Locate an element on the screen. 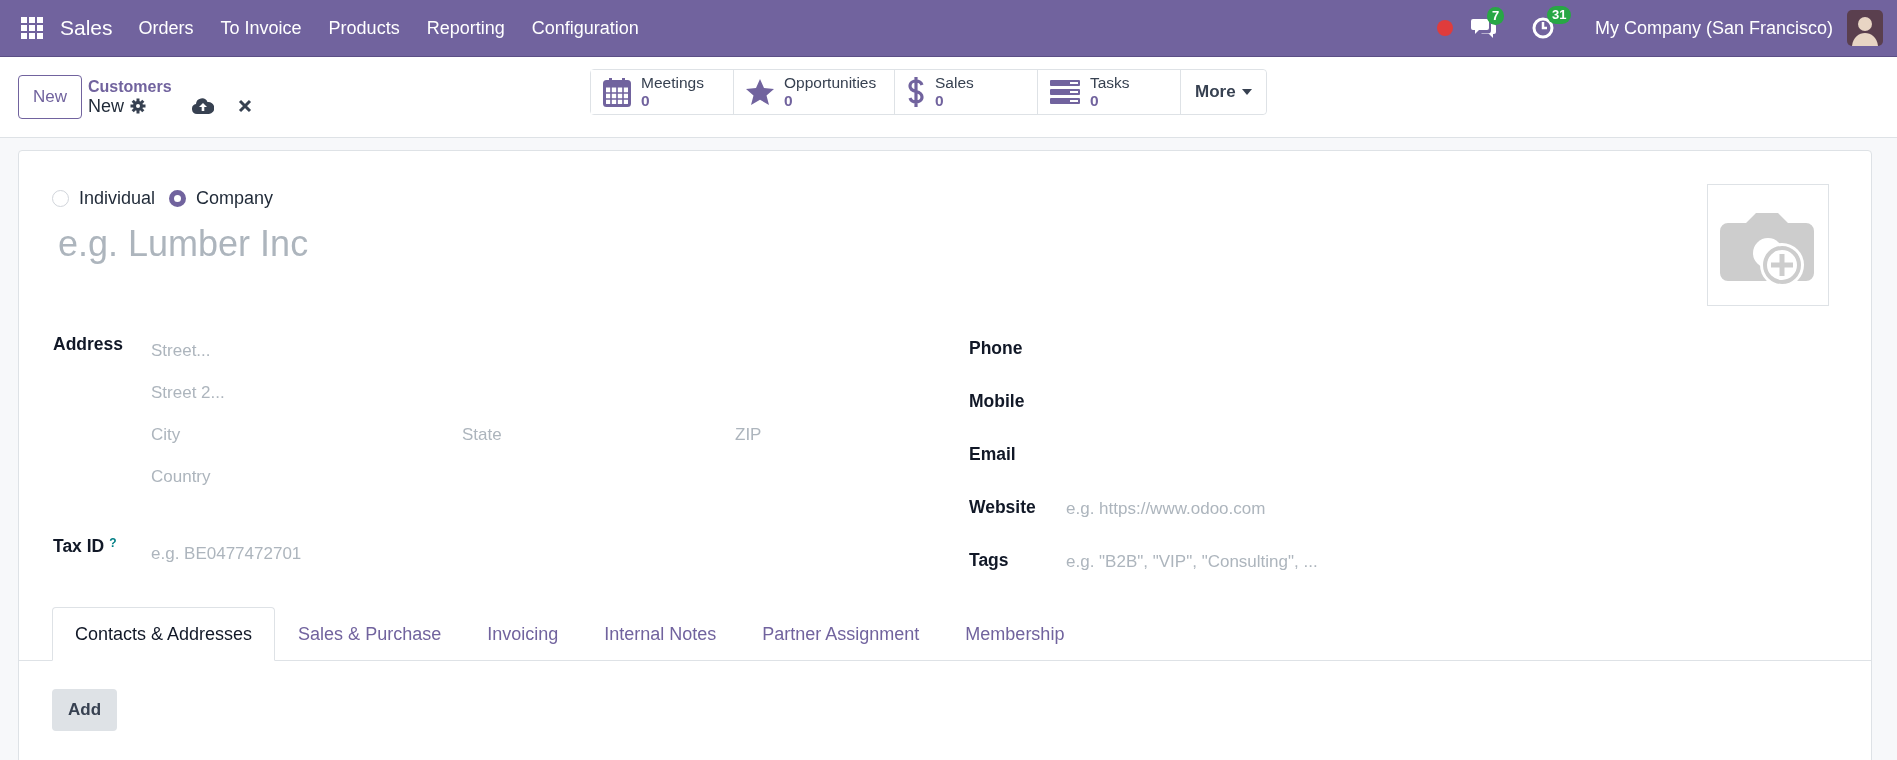 Image resolution: width=1897 pixels, height=760 pixels. input-field: City is located at coordinates (306, 435).